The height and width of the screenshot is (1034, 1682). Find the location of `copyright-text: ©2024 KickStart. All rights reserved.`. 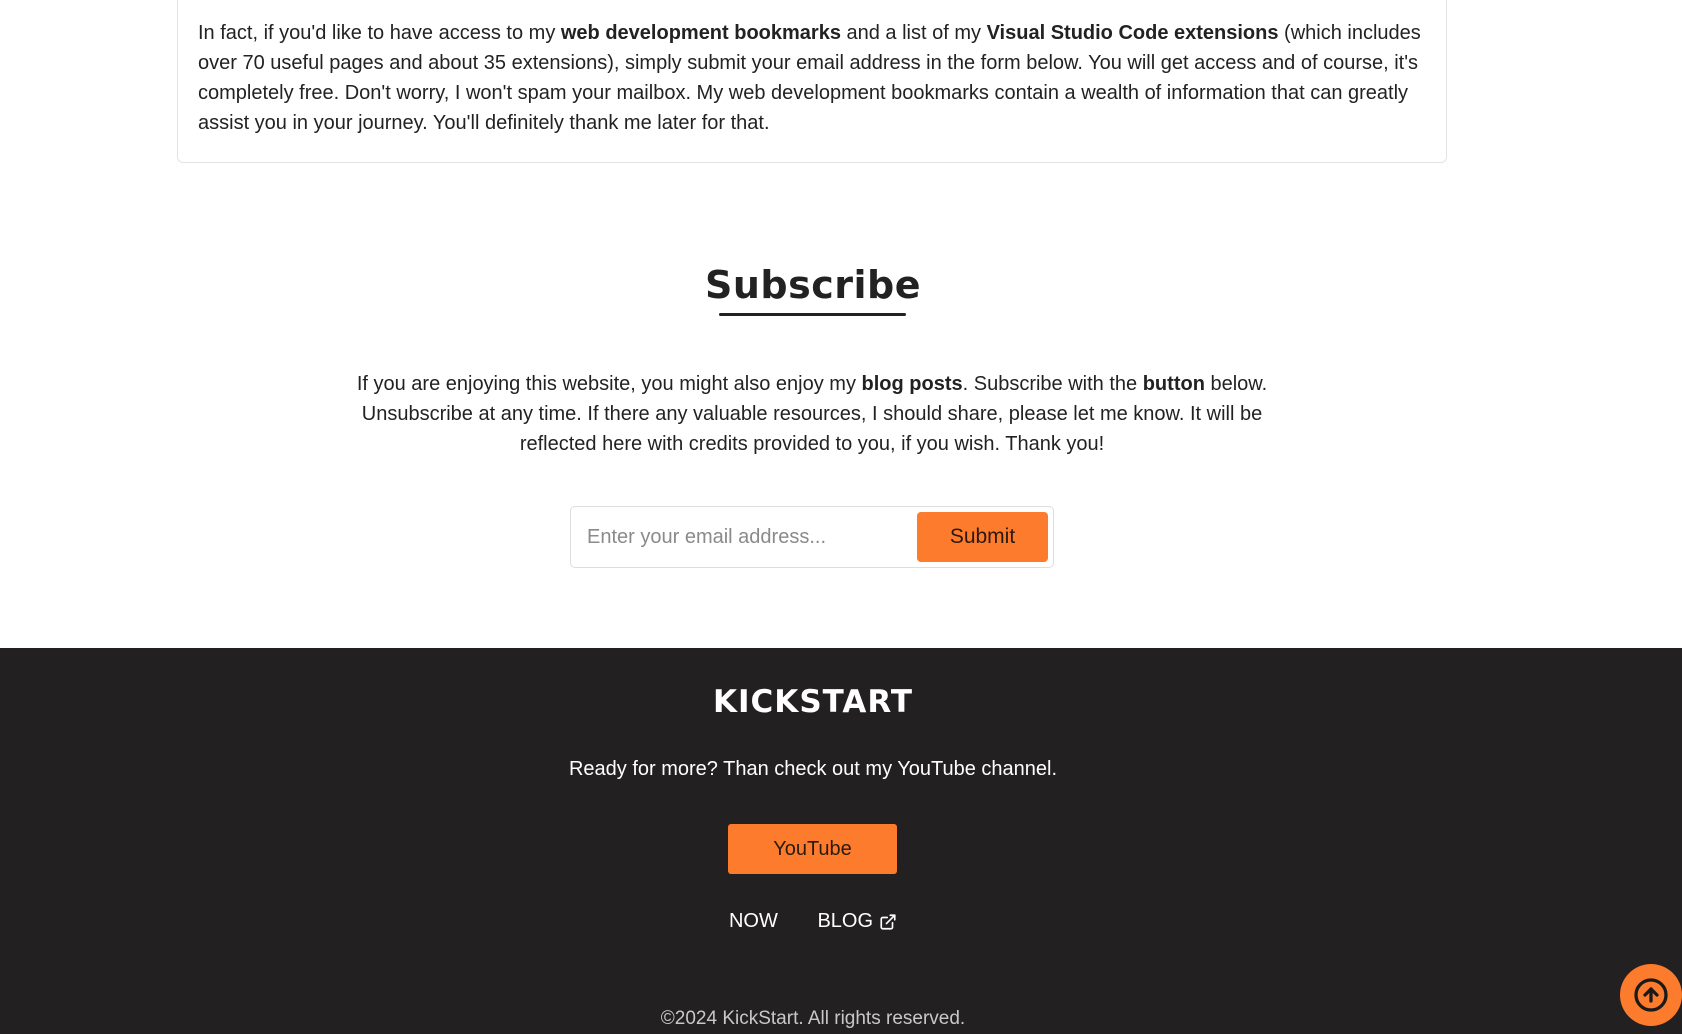

copyright-text: ©2024 KickStart. All rights reserved. is located at coordinates (813, 1018).